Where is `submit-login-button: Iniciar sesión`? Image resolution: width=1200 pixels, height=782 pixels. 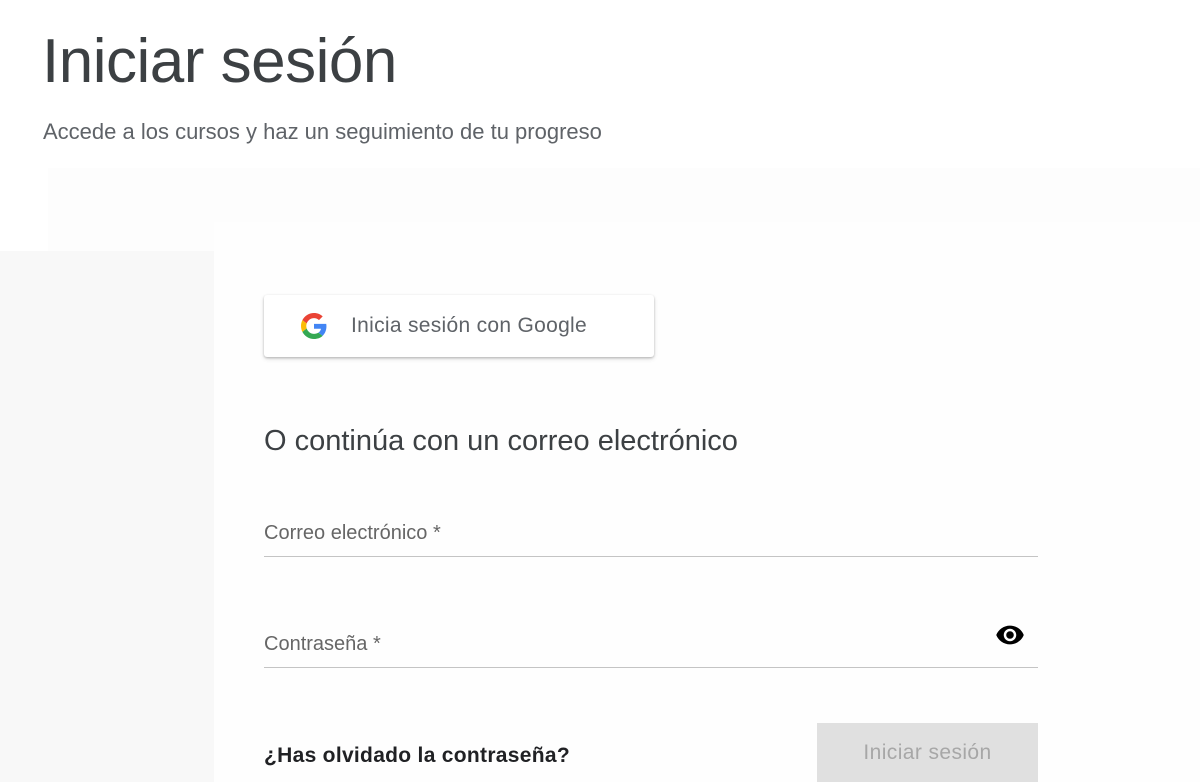
submit-login-button: Iniciar sesión is located at coordinates (927, 752).